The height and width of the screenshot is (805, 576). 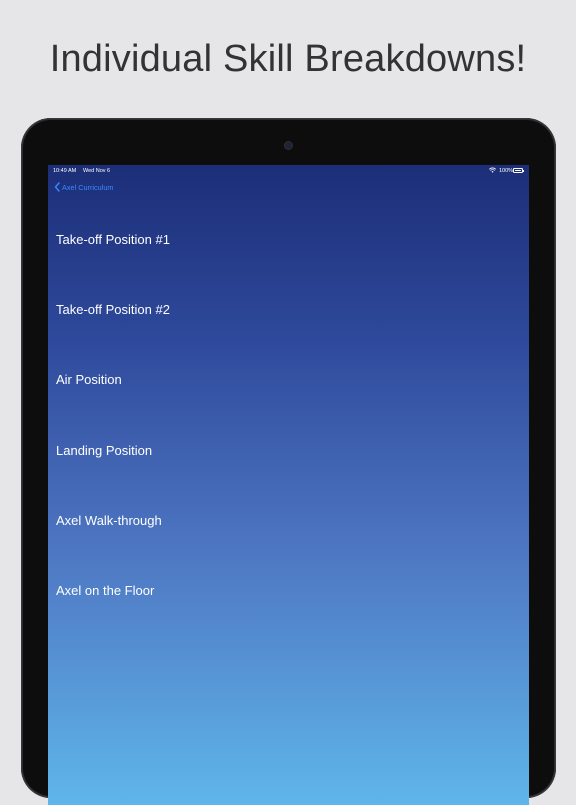 I want to click on skill-item-label: Take-off Position #1, so click(x=113, y=239).